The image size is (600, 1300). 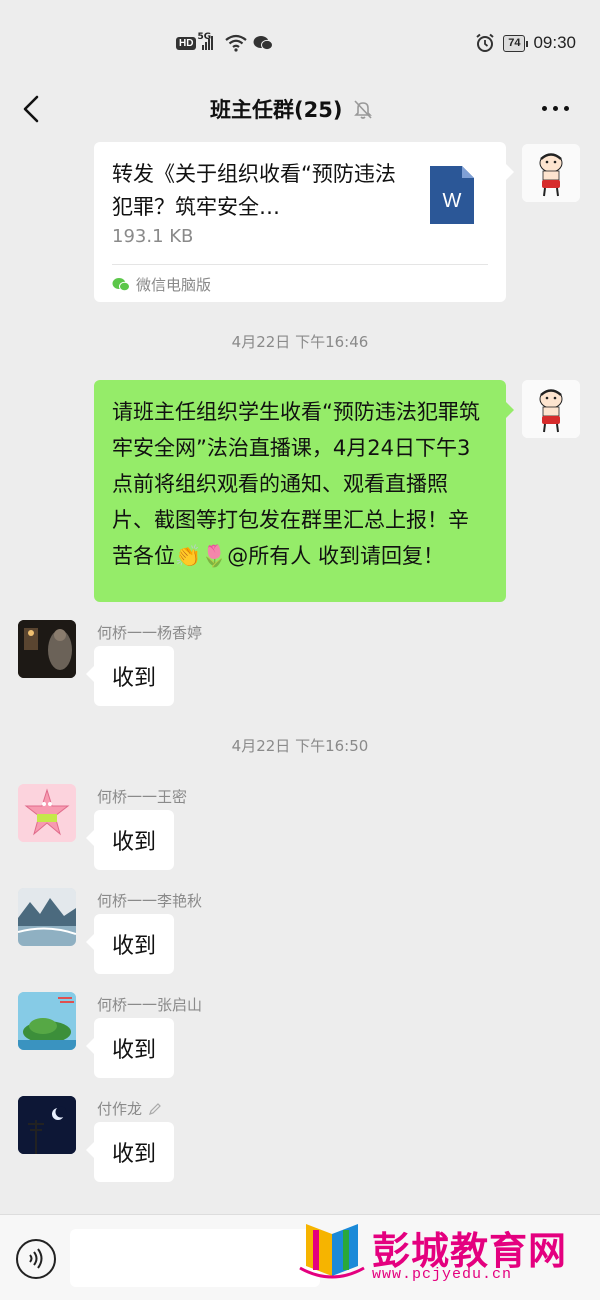 I want to click on avatar-patrick-star, so click(x=47, y=813).